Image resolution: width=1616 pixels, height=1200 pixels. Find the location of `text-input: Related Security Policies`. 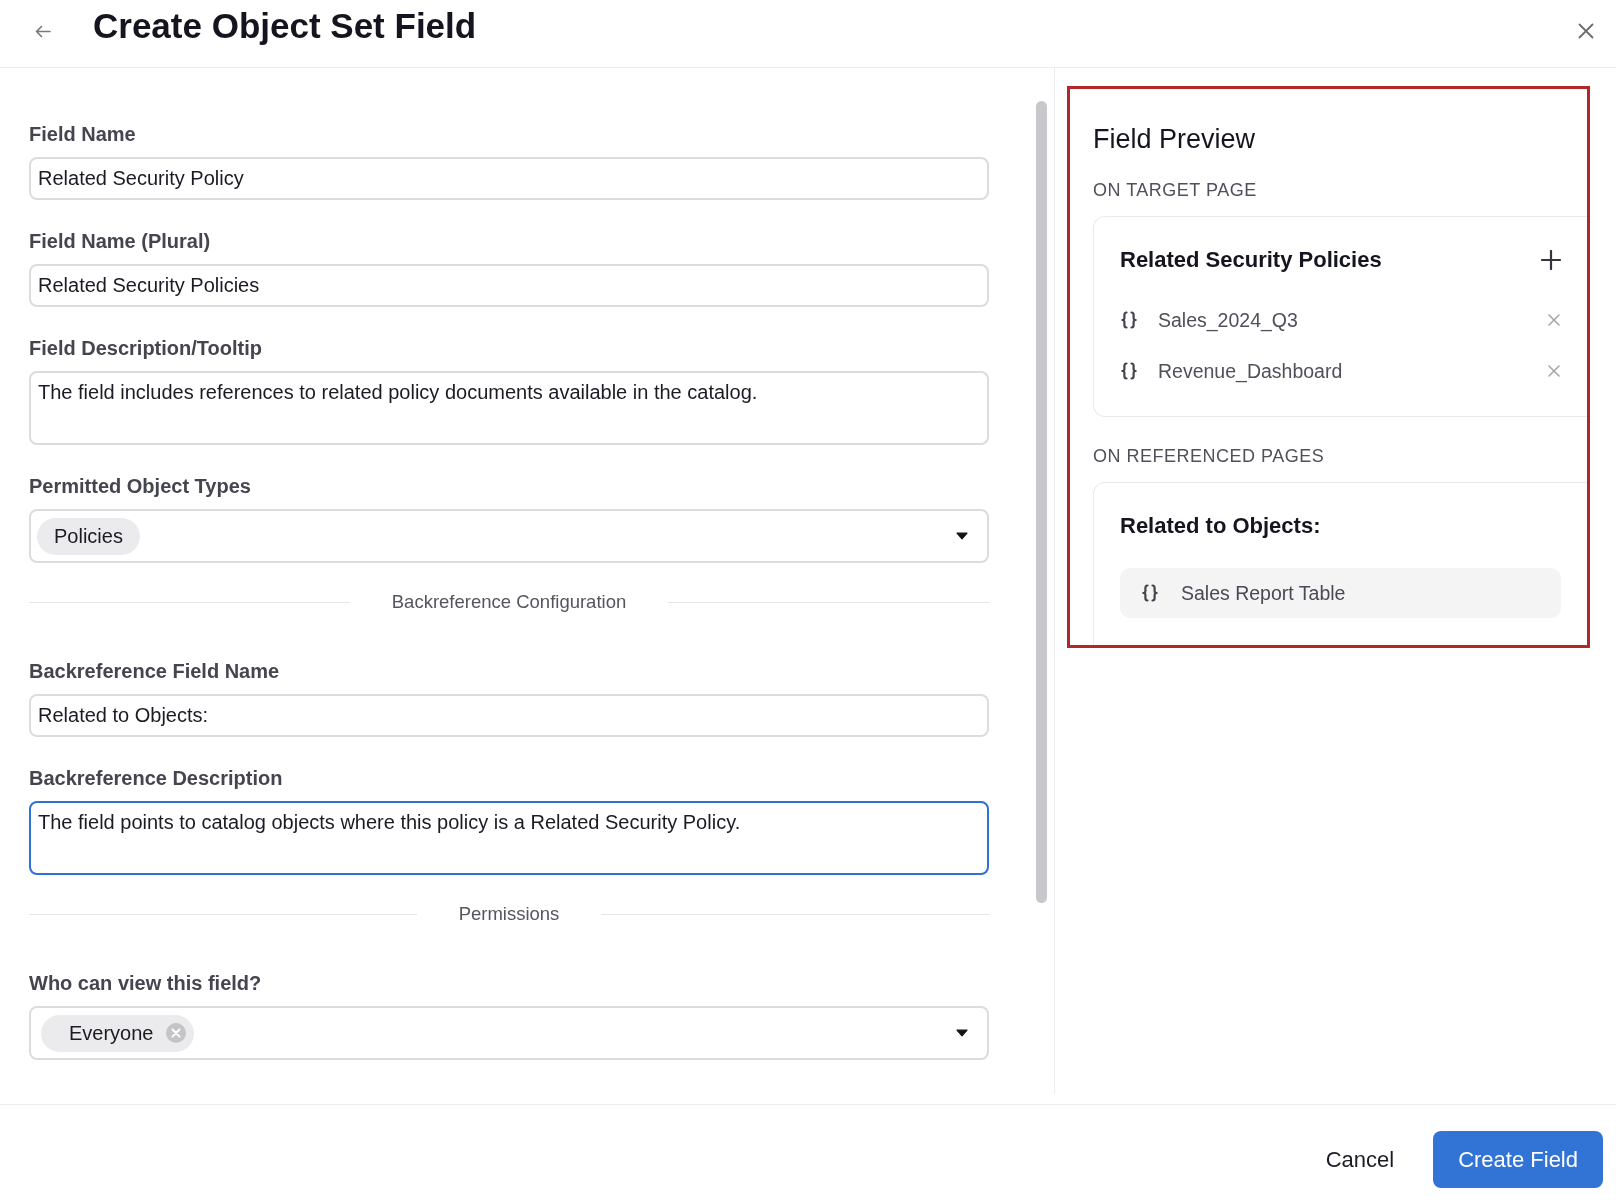

text-input: Related Security Policies is located at coordinates (509, 285).